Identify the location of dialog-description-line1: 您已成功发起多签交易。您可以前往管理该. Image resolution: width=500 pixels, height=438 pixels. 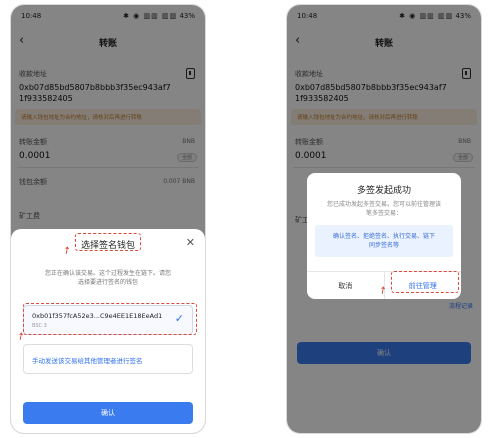
(383, 204).